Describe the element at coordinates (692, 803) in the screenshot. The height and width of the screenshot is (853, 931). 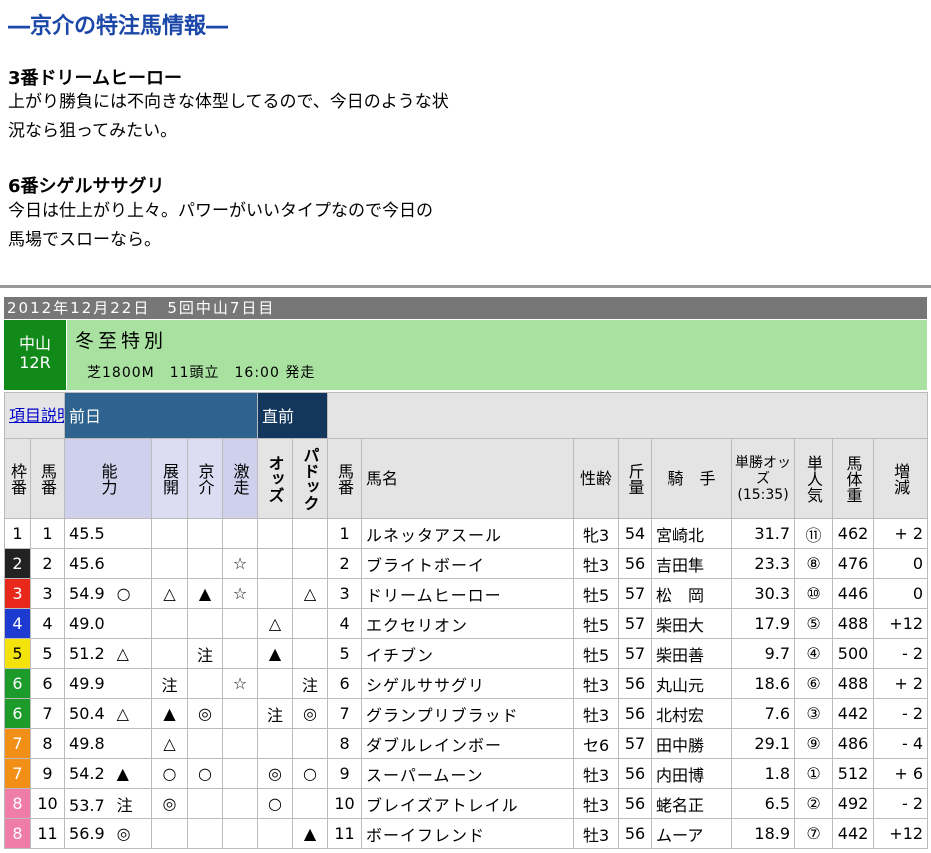
I see `jockey-cell: 蛯名正` at that location.